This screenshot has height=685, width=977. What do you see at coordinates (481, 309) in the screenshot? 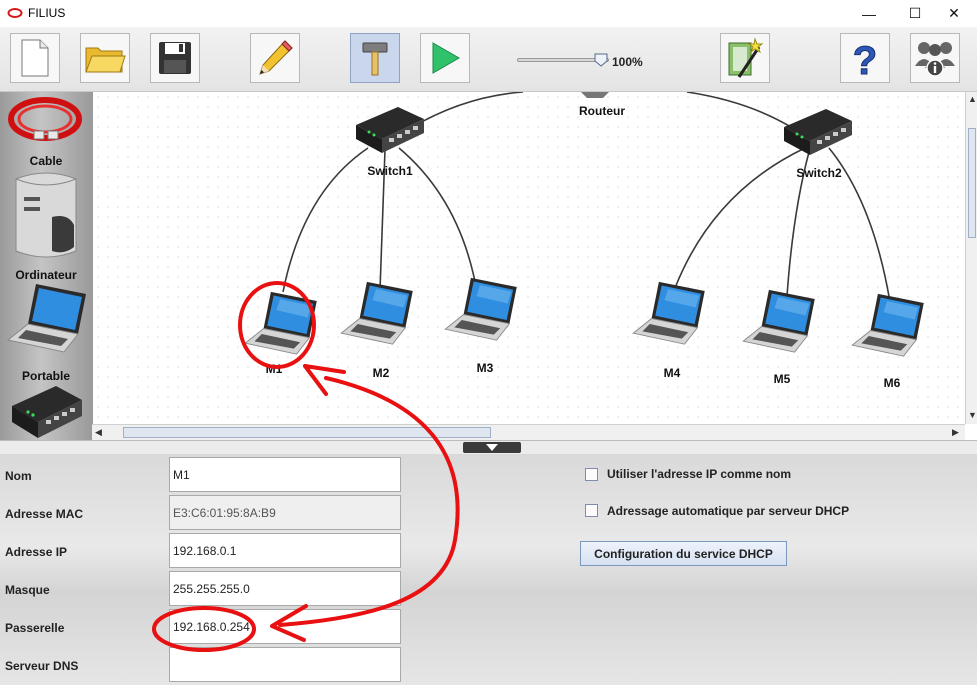
I see `laptop-m3-icon` at bounding box center [481, 309].